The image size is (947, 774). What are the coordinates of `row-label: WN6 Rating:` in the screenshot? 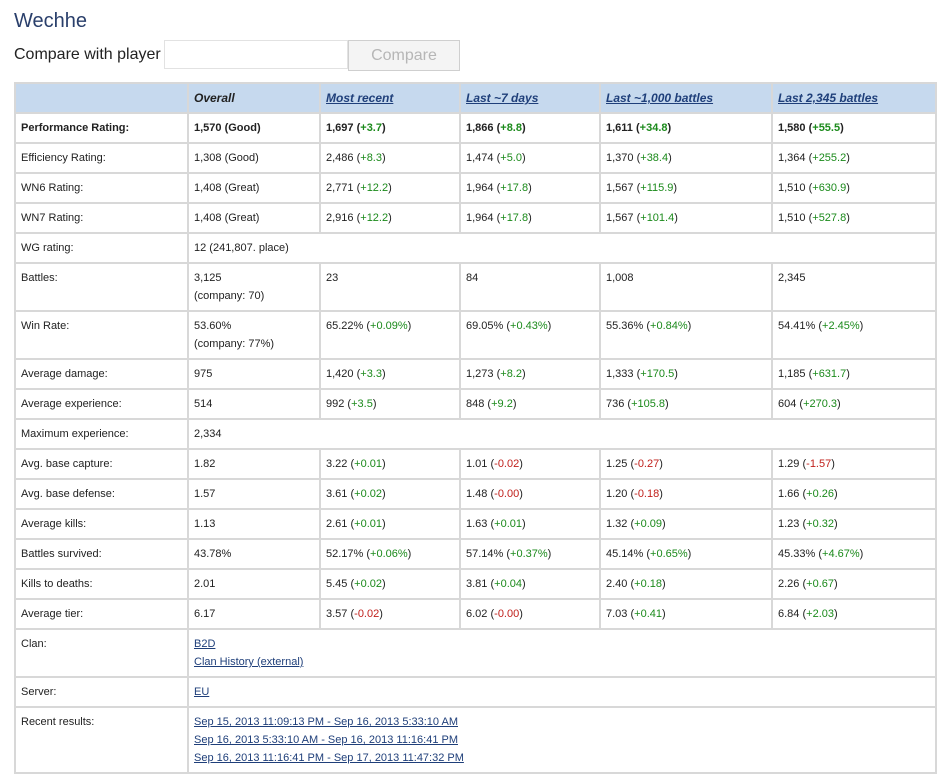 It's located at (101, 188).